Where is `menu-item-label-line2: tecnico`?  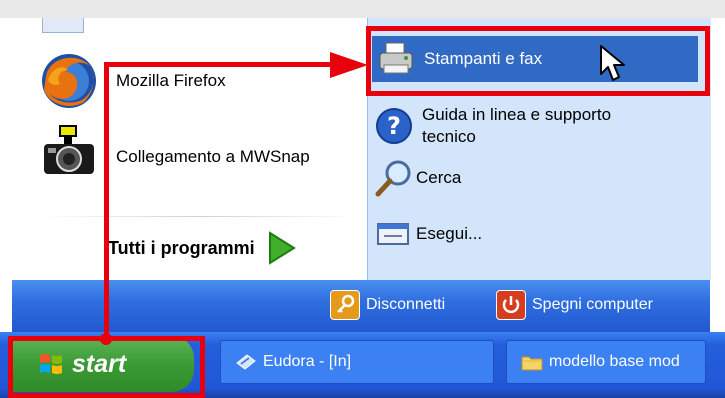 menu-item-label-line2: tecnico is located at coordinates (449, 136).